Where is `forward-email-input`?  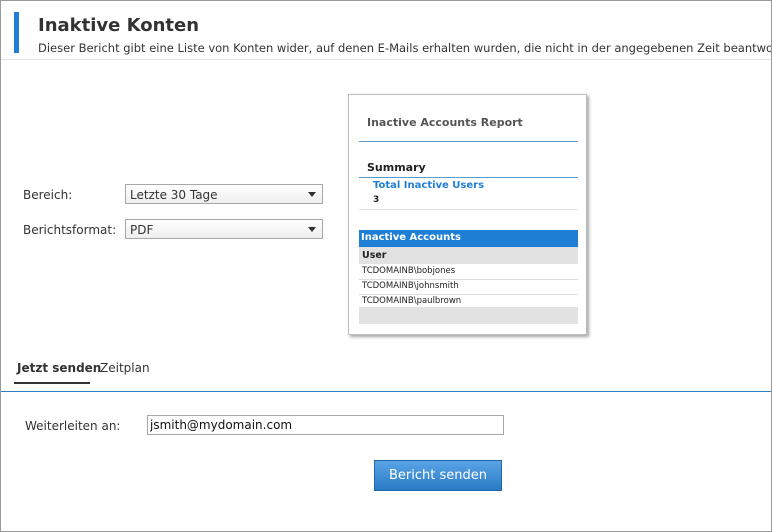
forward-email-input is located at coordinates (325, 425).